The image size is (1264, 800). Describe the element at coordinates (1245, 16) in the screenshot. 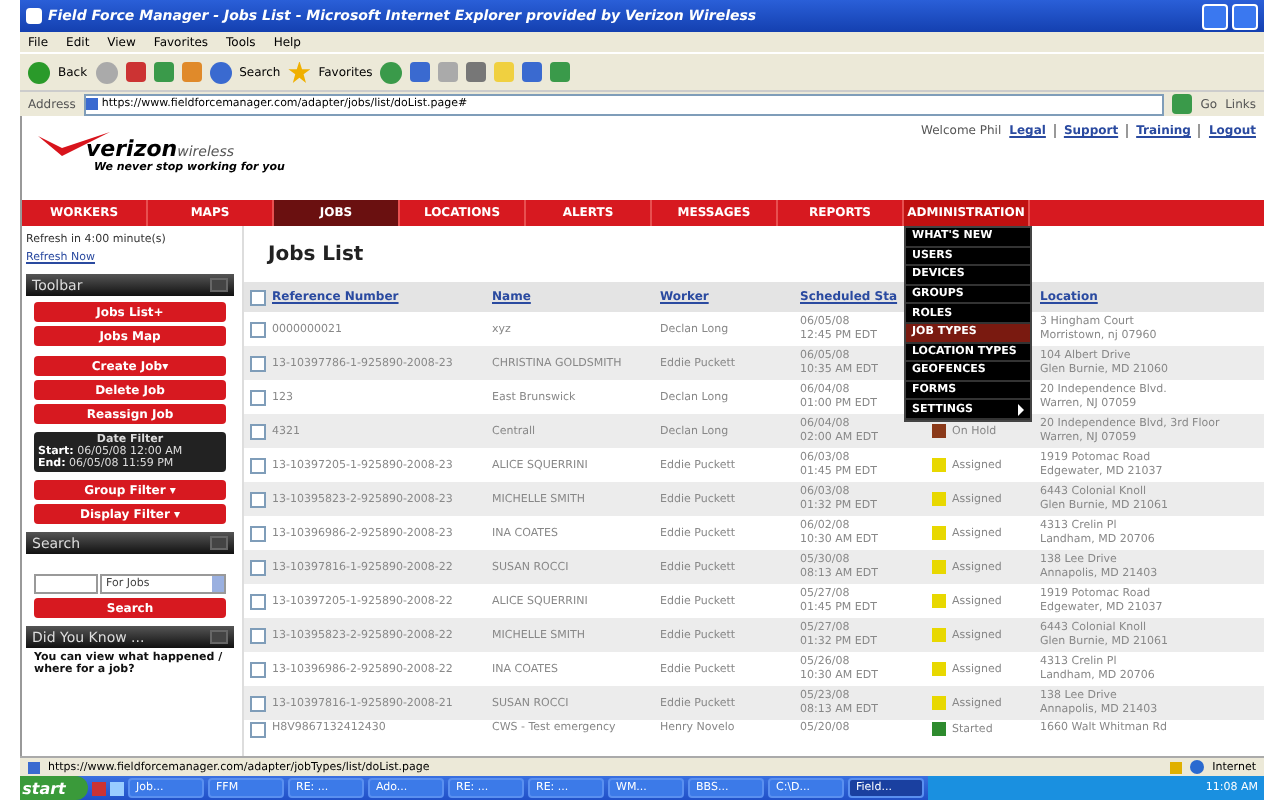

I see `maximize-button` at that location.